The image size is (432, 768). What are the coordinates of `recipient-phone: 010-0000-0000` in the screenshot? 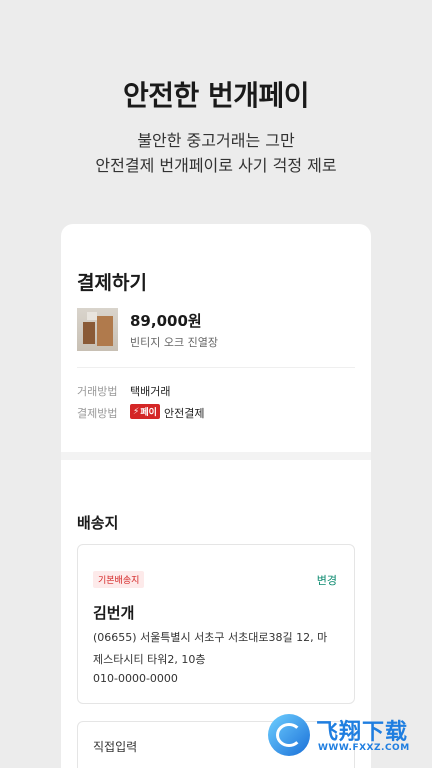 It's located at (135, 678).